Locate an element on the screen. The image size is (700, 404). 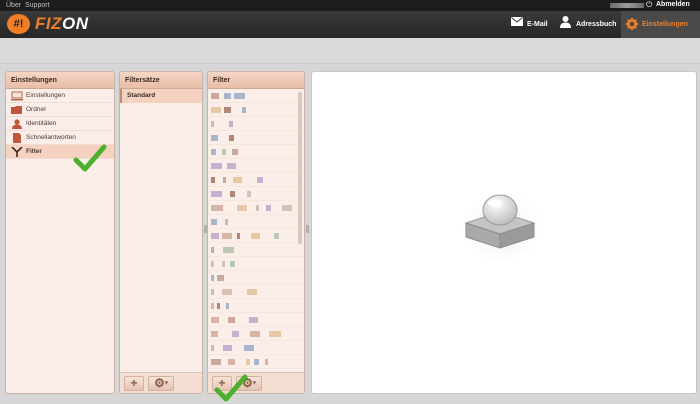
filter-list-scrollbar is located at coordinates (300, 168).